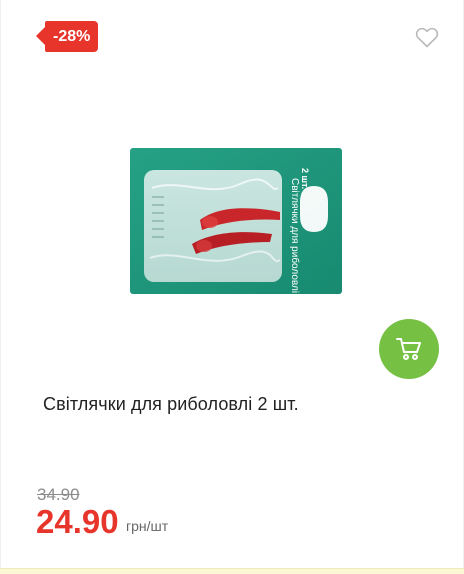 The width and height of the screenshot is (464, 574). Describe the element at coordinates (305, 178) in the screenshot. I see `package-count-text: 2 шт.` at that location.